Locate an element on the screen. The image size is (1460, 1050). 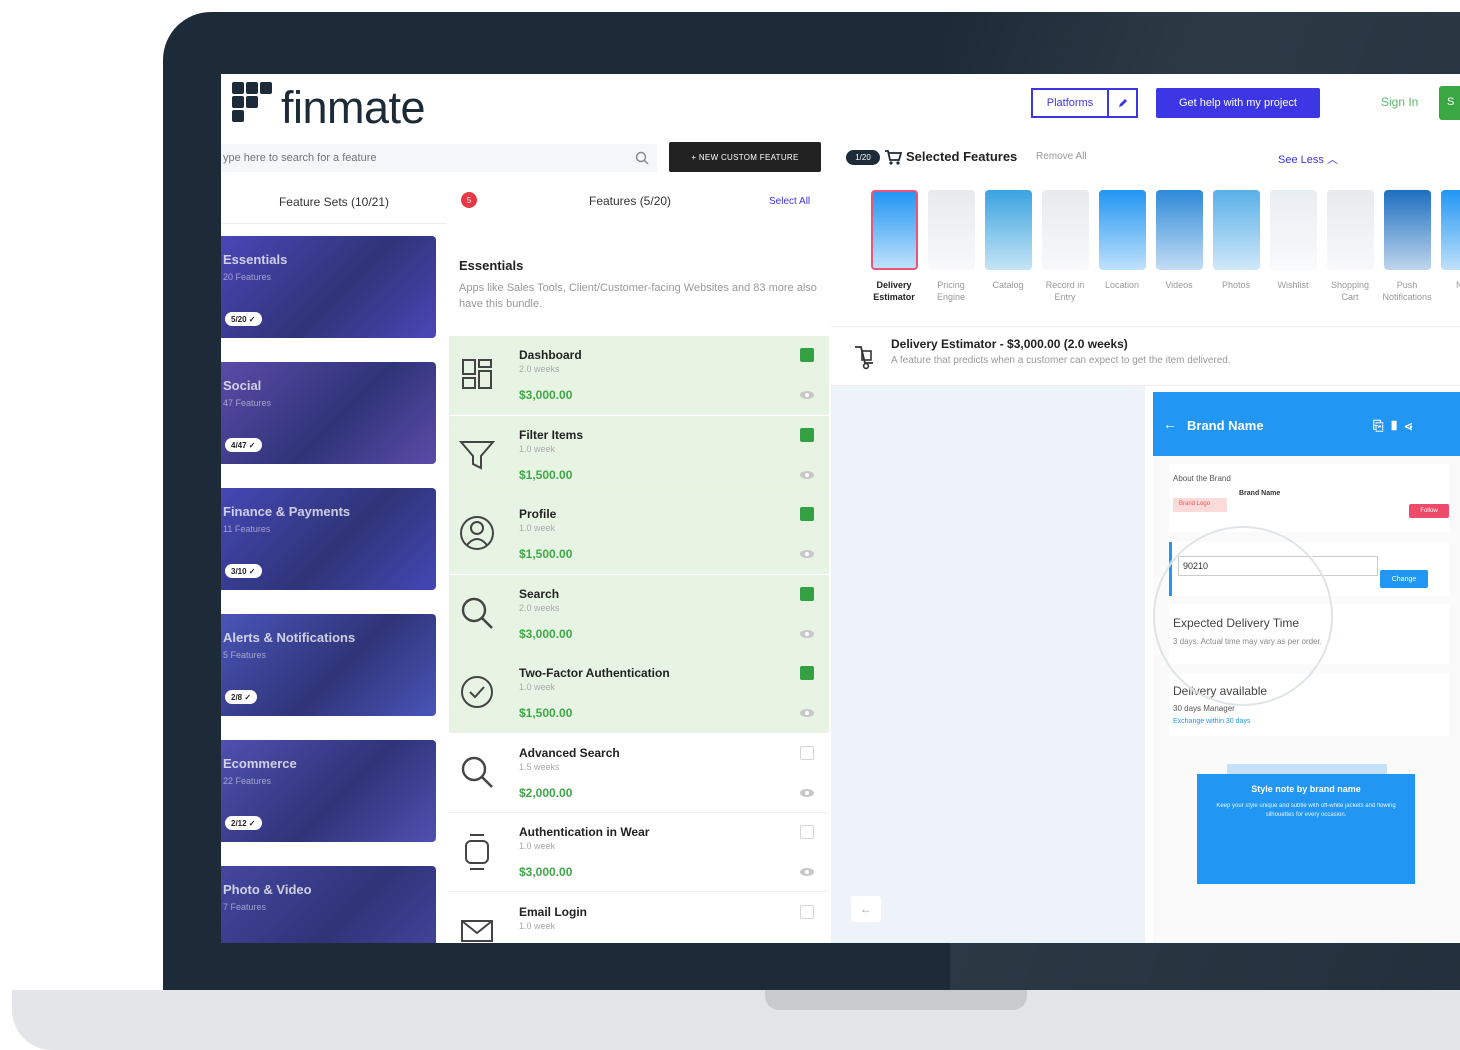
feature-row: Dashboard 2.0 weeks $3,000.00 is located at coordinates (639, 375).